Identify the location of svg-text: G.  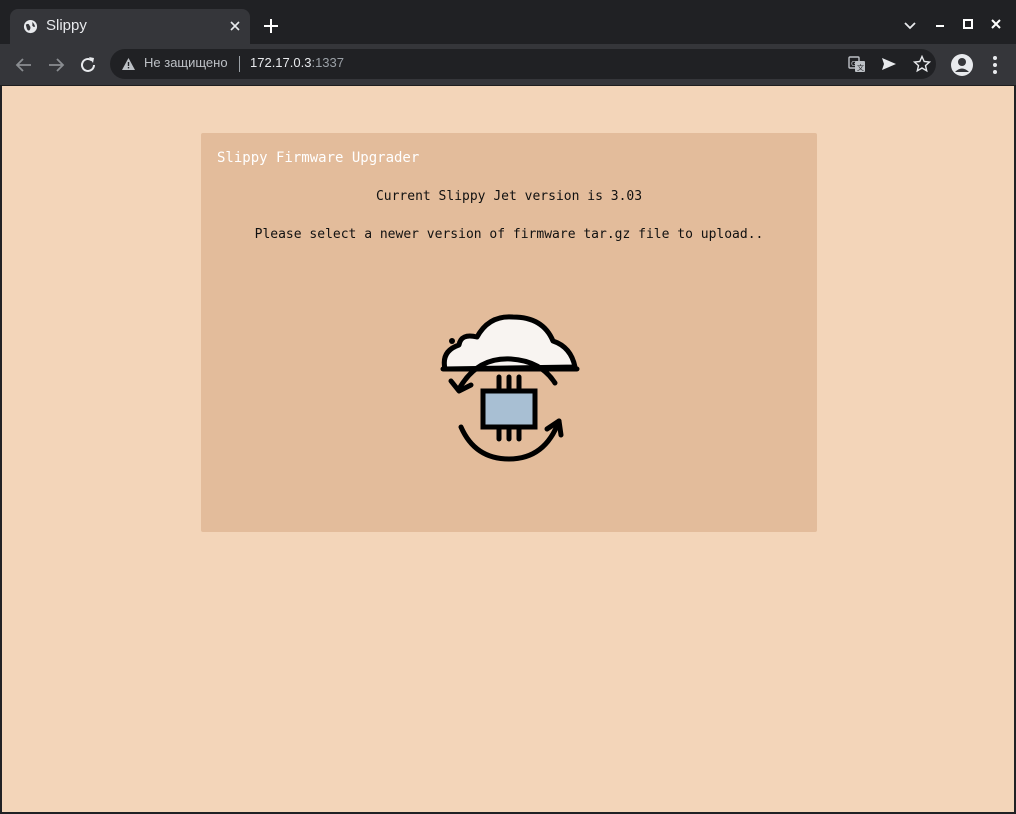
(853, 64).